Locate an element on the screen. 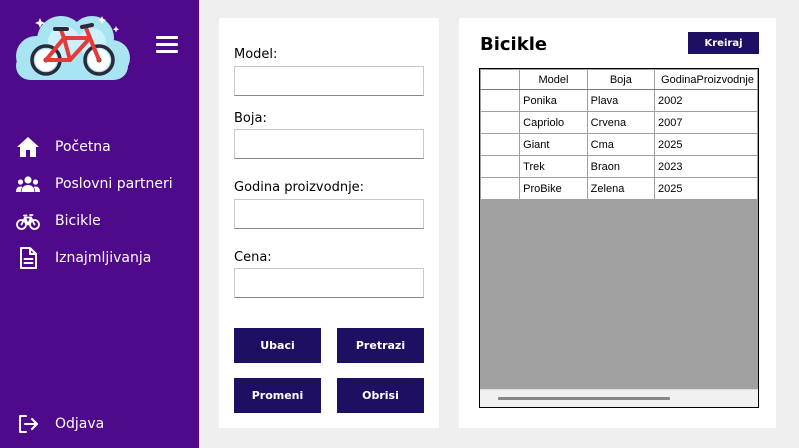 The width and height of the screenshot is (799, 448). logout-icon is located at coordinates (28, 424).